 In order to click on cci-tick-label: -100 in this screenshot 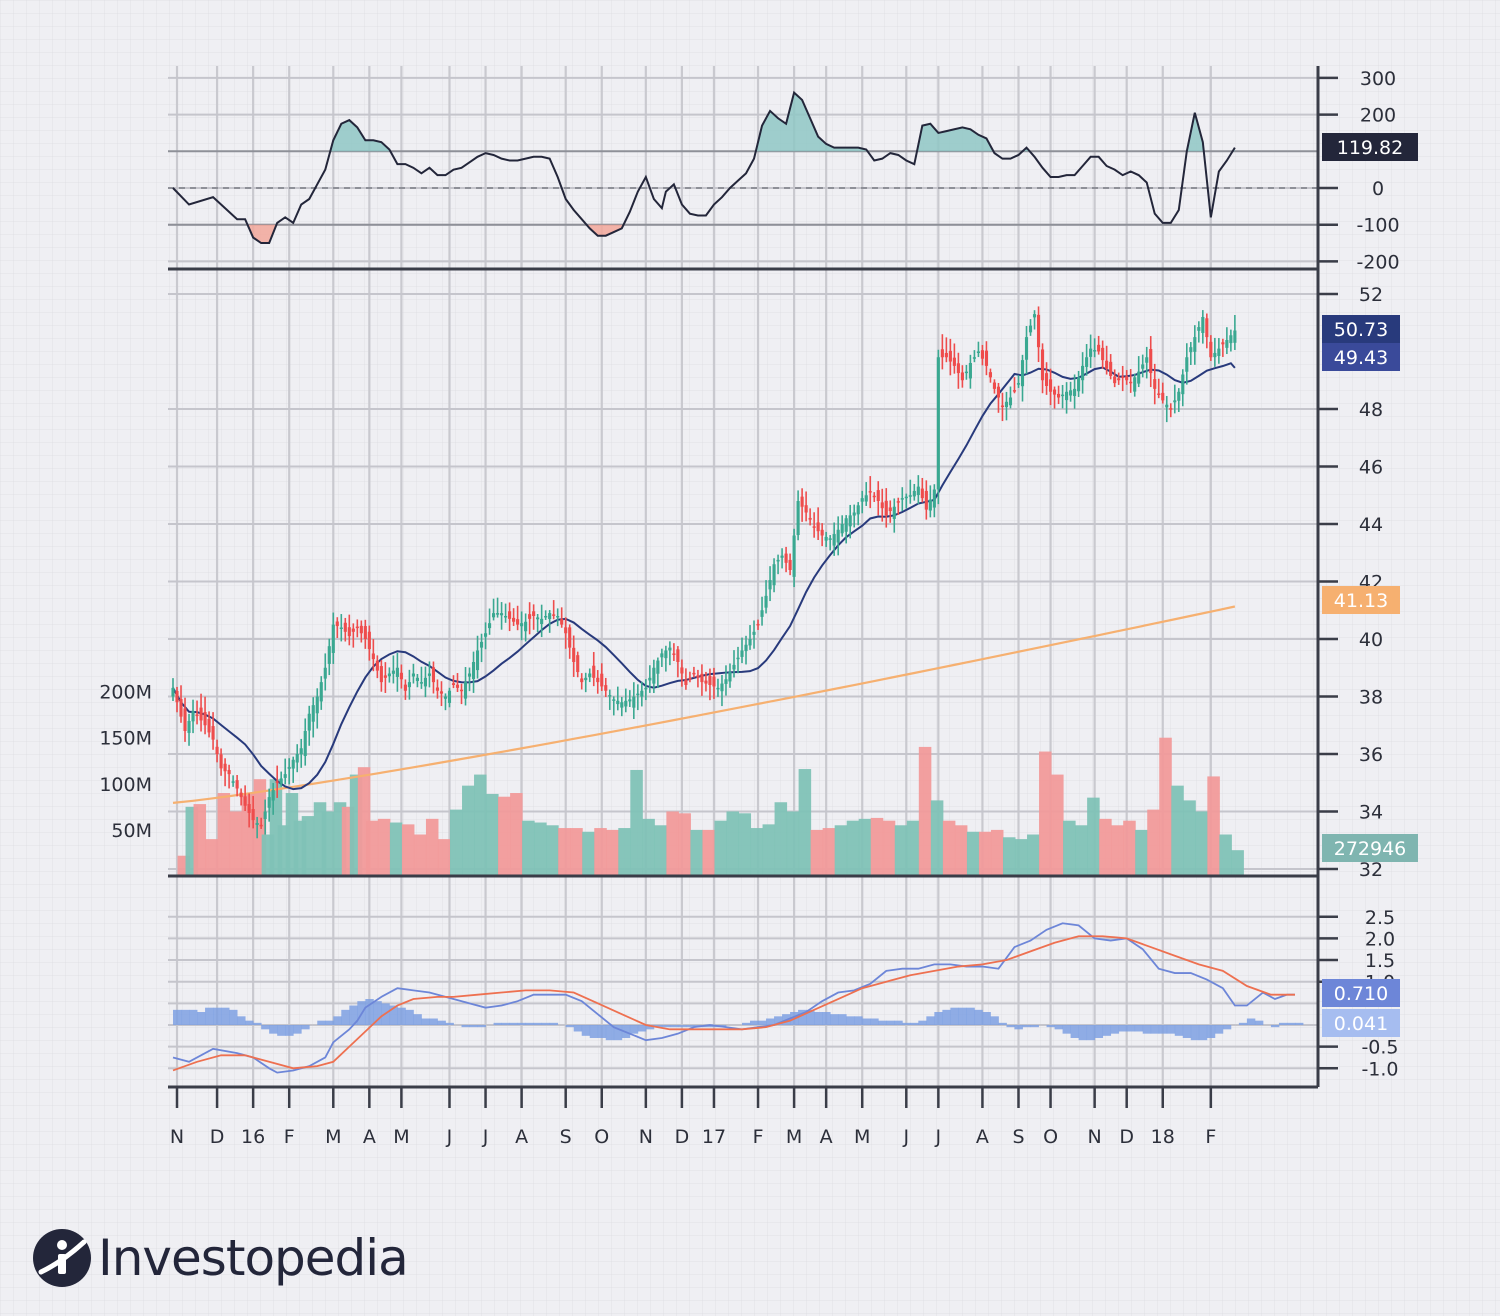, I will do `click(1377, 226)`.